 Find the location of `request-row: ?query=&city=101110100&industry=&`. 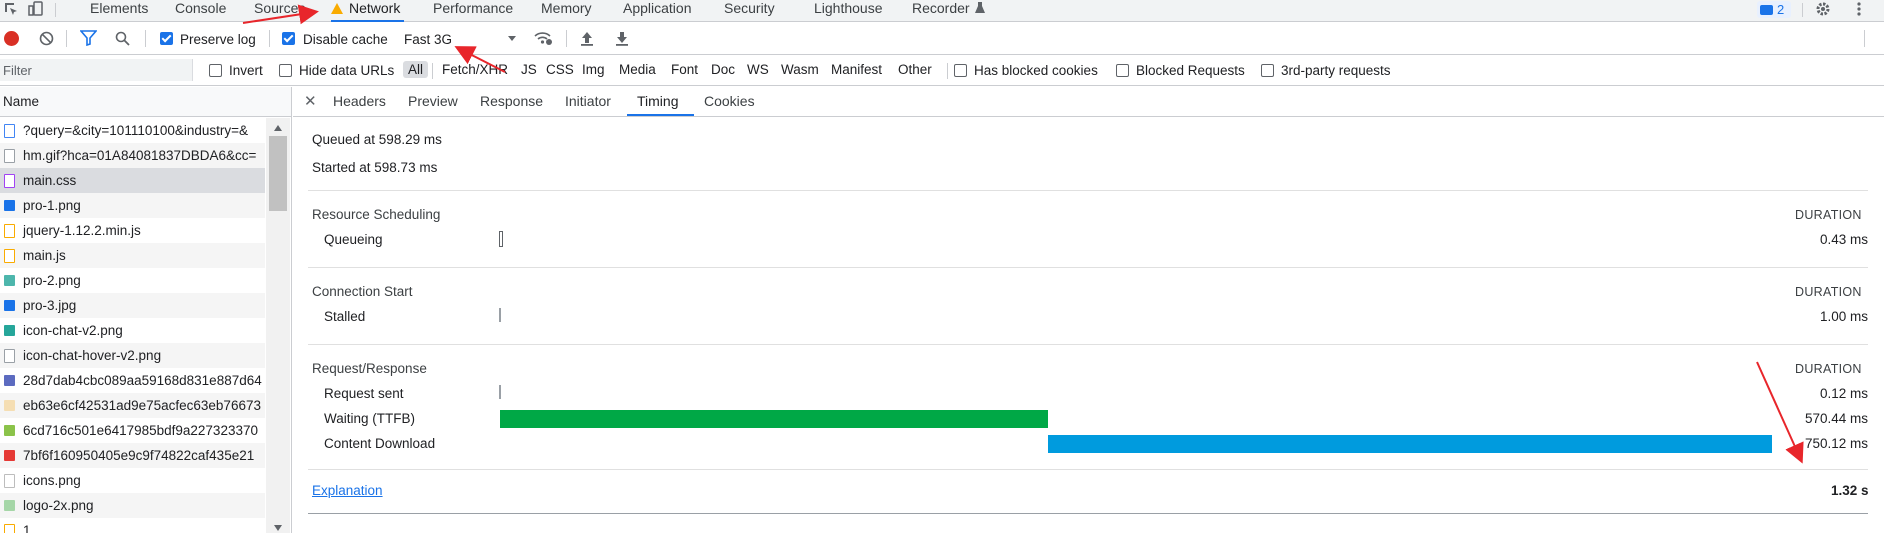

request-row: ?query=&city=101110100&industry=& is located at coordinates (132, 130).